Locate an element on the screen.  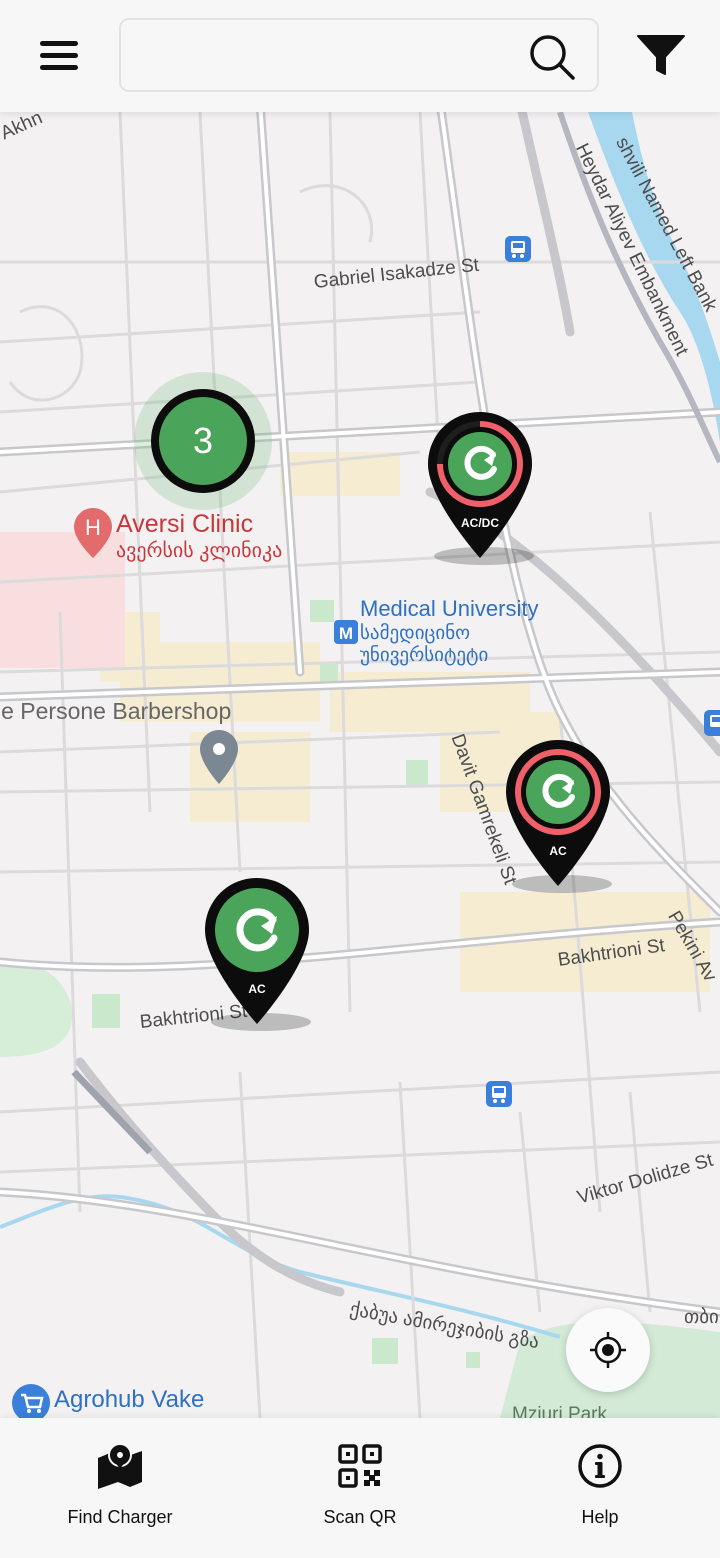
map-icon is located at coordinates (120, 1466).